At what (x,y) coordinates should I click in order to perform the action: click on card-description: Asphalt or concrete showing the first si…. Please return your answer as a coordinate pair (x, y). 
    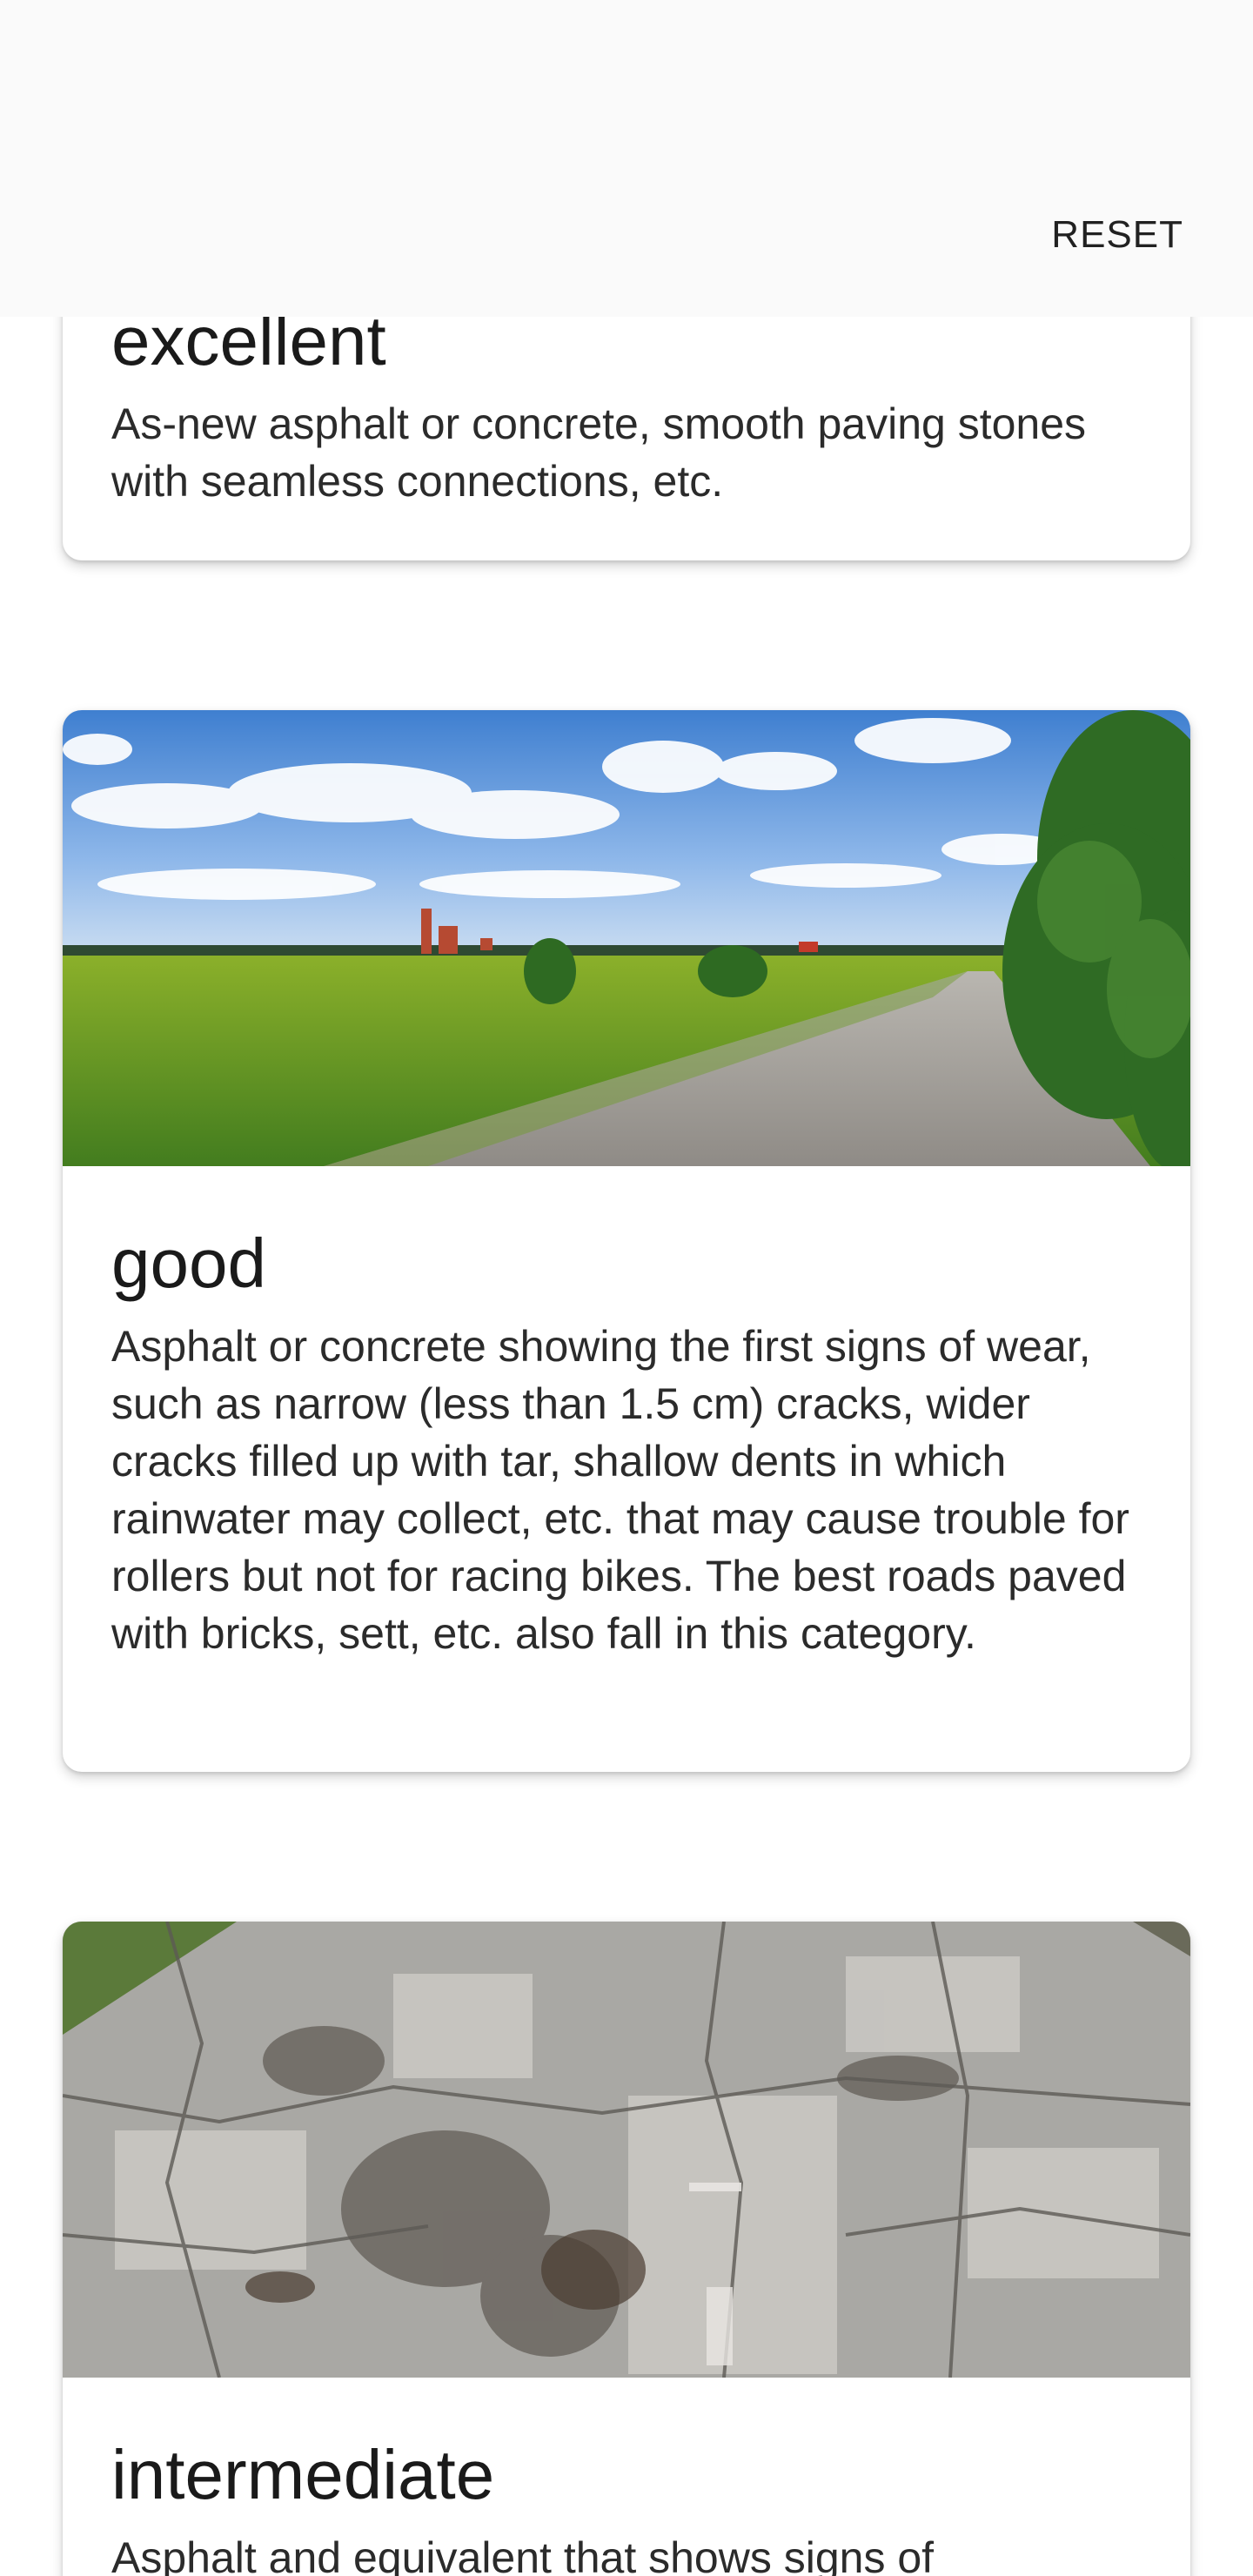
    Looking at the image, I should click on (620, 1490).